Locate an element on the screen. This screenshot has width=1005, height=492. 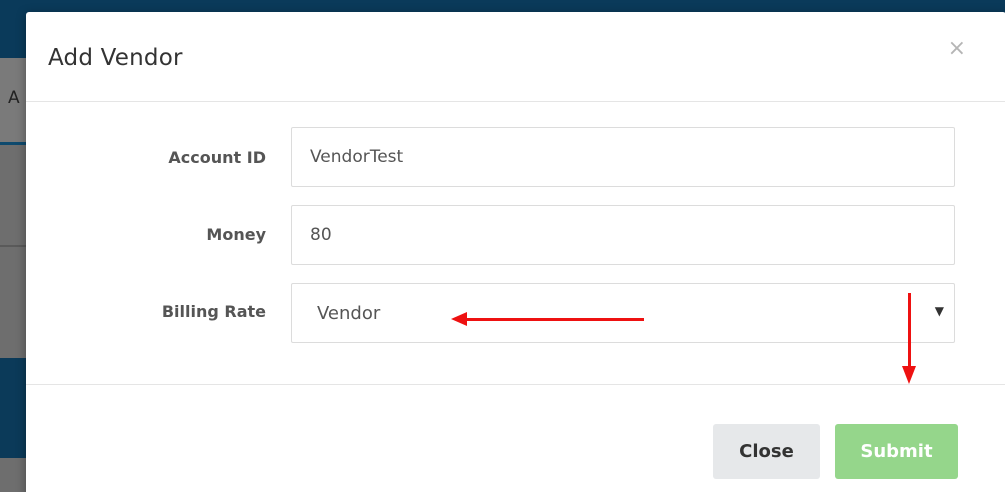
submit-button: Submit is located at coordinates (896, 451).